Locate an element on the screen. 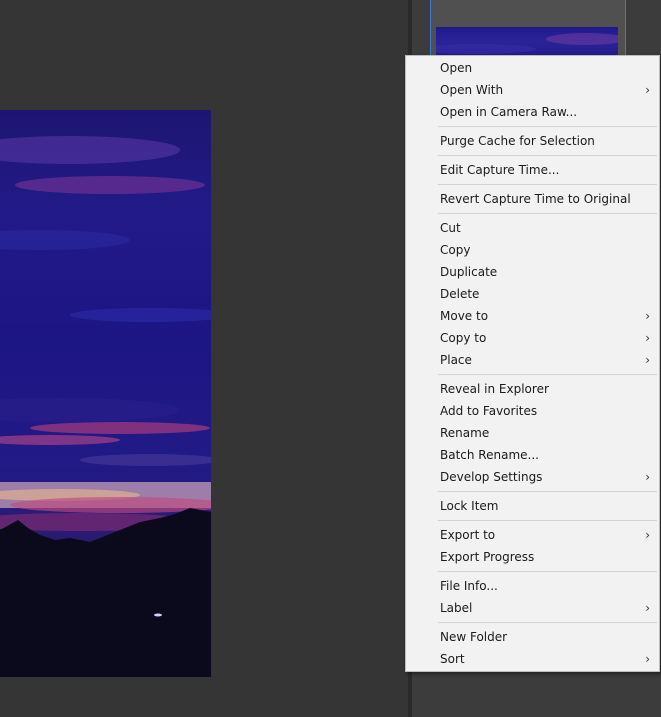 The width and height of the screenshot is (661, 717). menu-item-open-with: Open With › is located at coordinates (532, 90).